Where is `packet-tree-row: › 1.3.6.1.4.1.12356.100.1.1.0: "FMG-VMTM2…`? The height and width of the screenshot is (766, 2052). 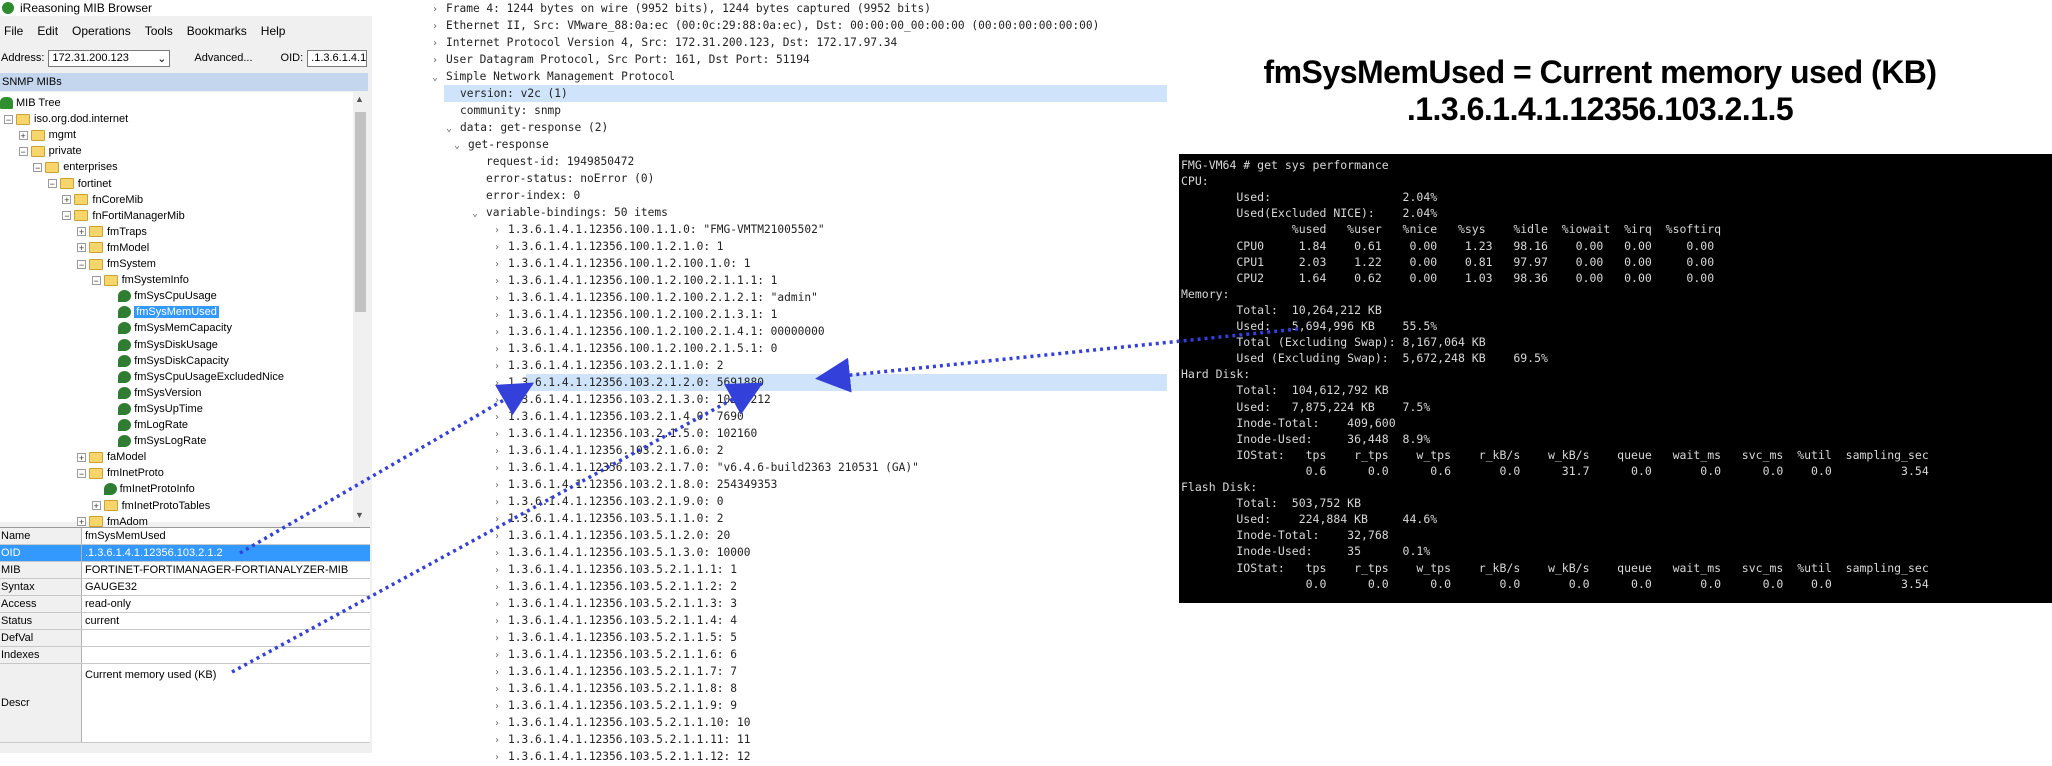 packet-tree-row: › 1.3.6.1.4.1.12356.100.1.1.0: "FMG-VMTM2… is located at coordinates (659, 229).